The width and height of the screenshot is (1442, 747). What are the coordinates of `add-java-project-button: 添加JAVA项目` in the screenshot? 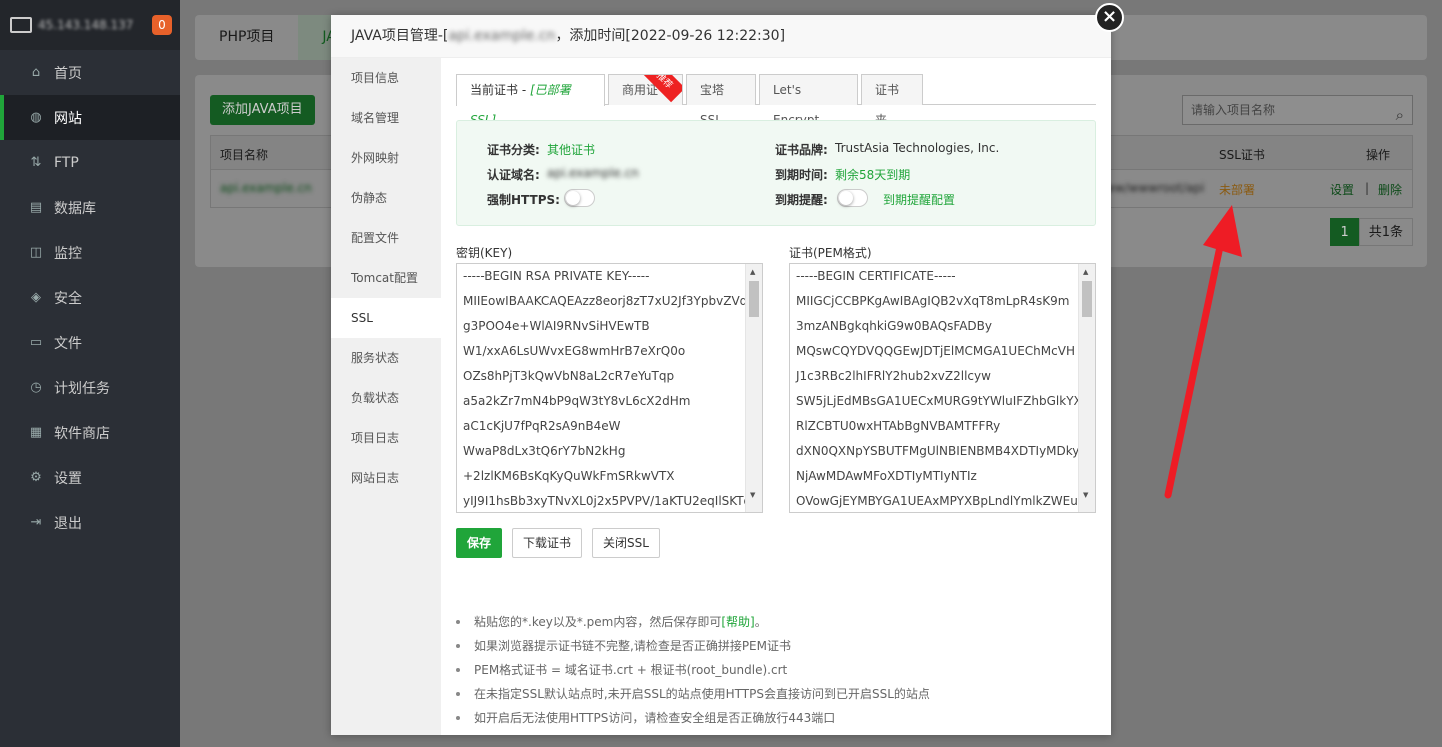 It's located at (262, 110).